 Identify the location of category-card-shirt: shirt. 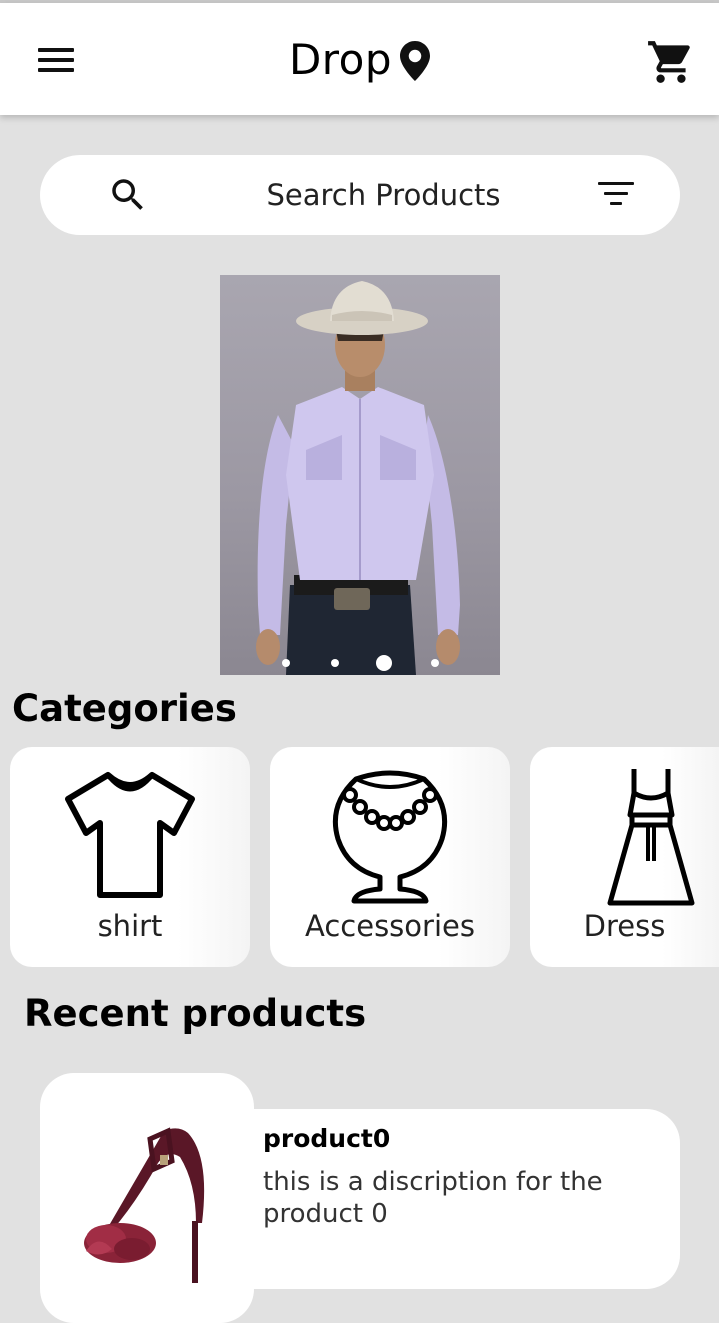
(130, 857).